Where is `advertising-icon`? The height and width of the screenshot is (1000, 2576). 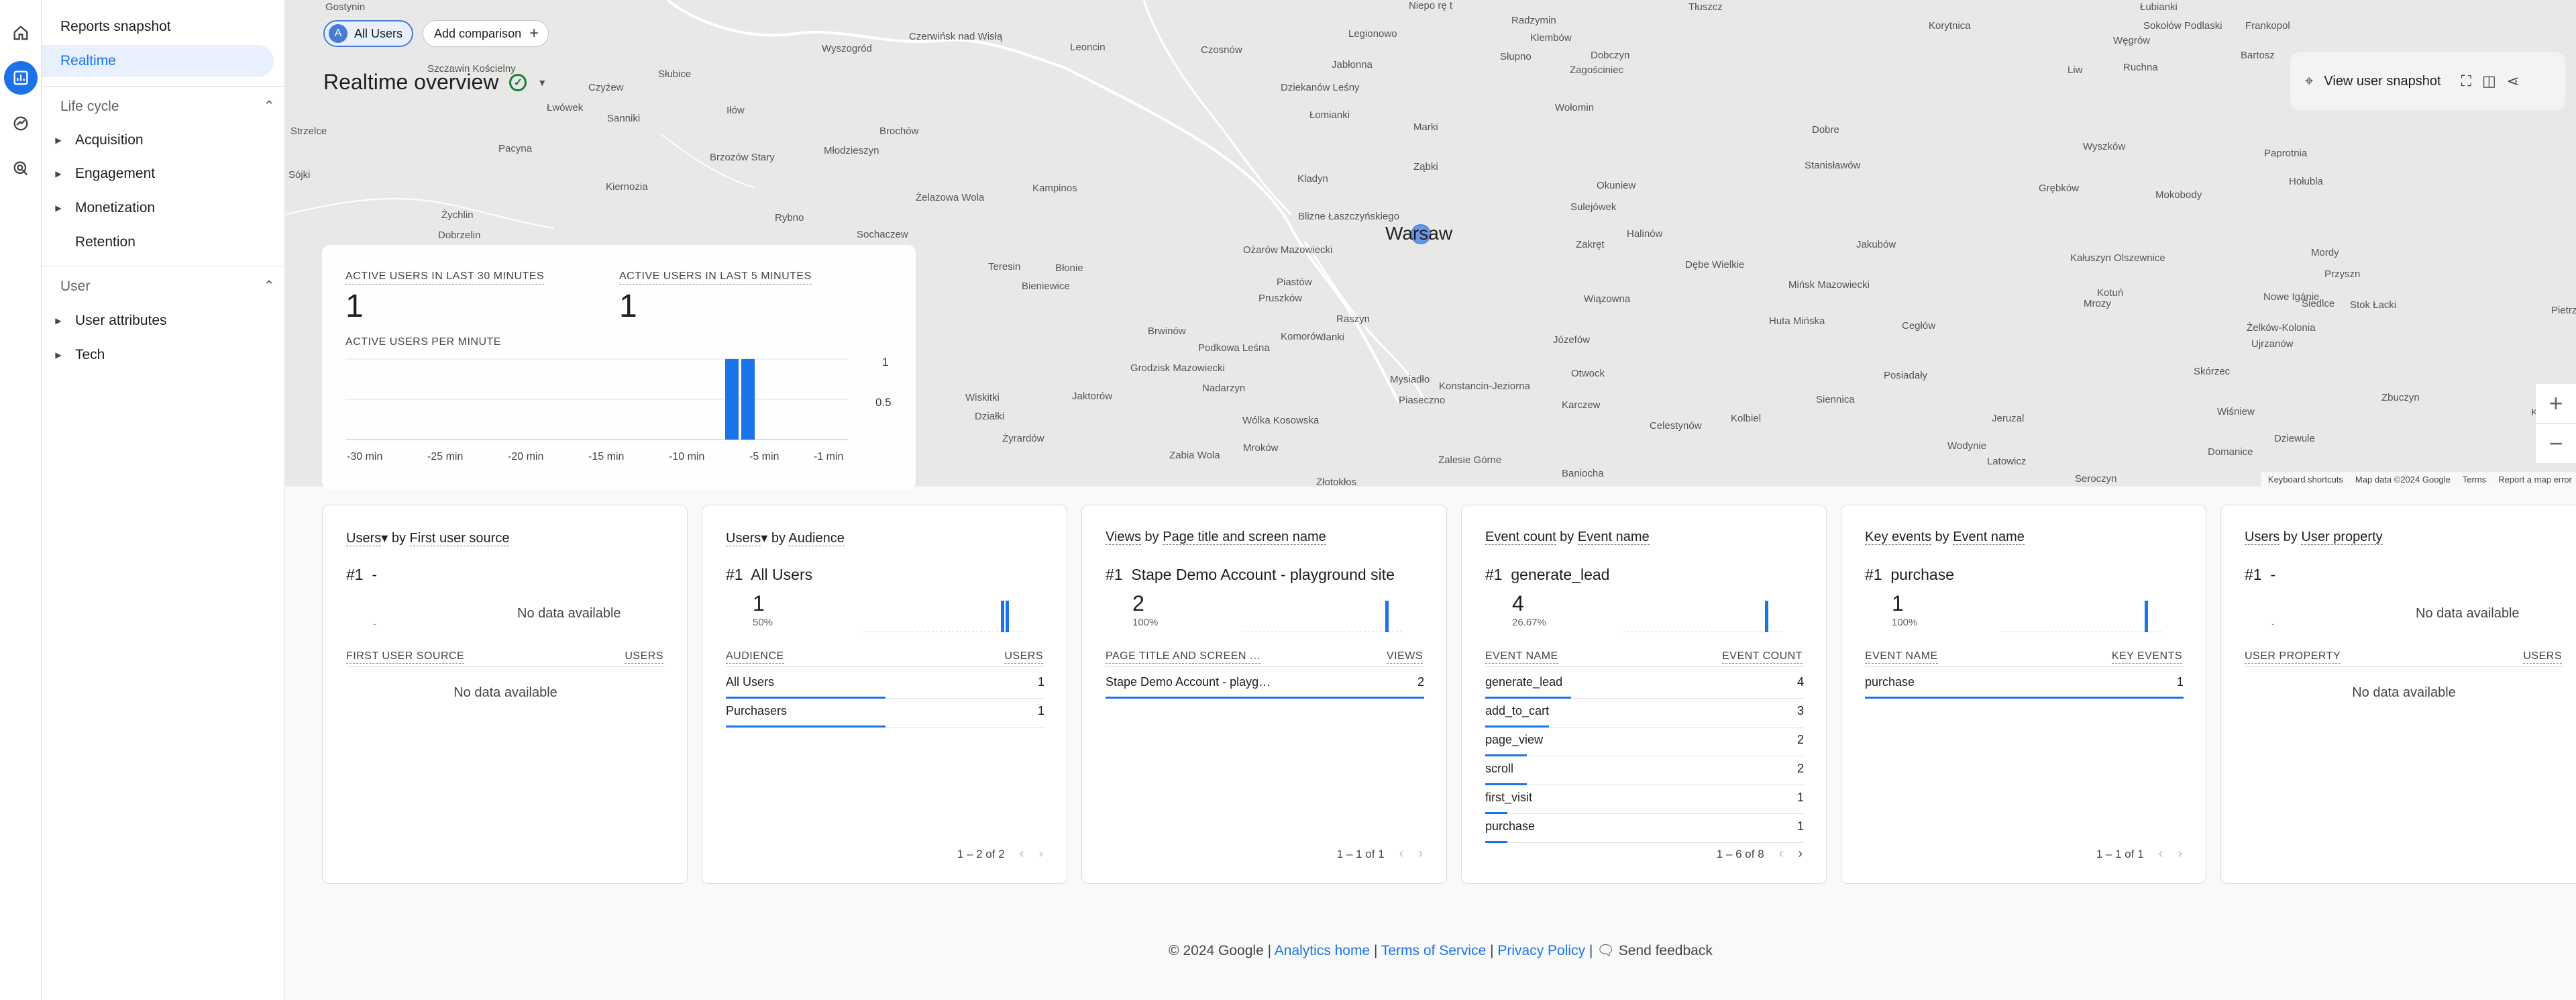
advertising-icon is located at coordinates (21, 168).